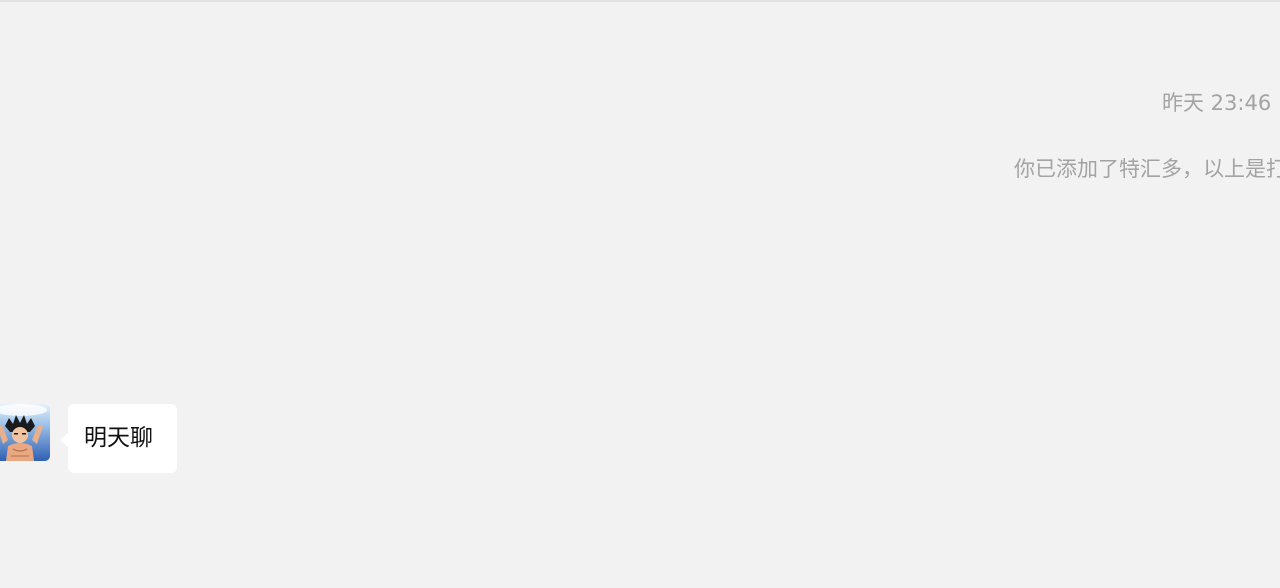  I want to click on message-timestamp: 昨天 23:46, so click(1217, 103).